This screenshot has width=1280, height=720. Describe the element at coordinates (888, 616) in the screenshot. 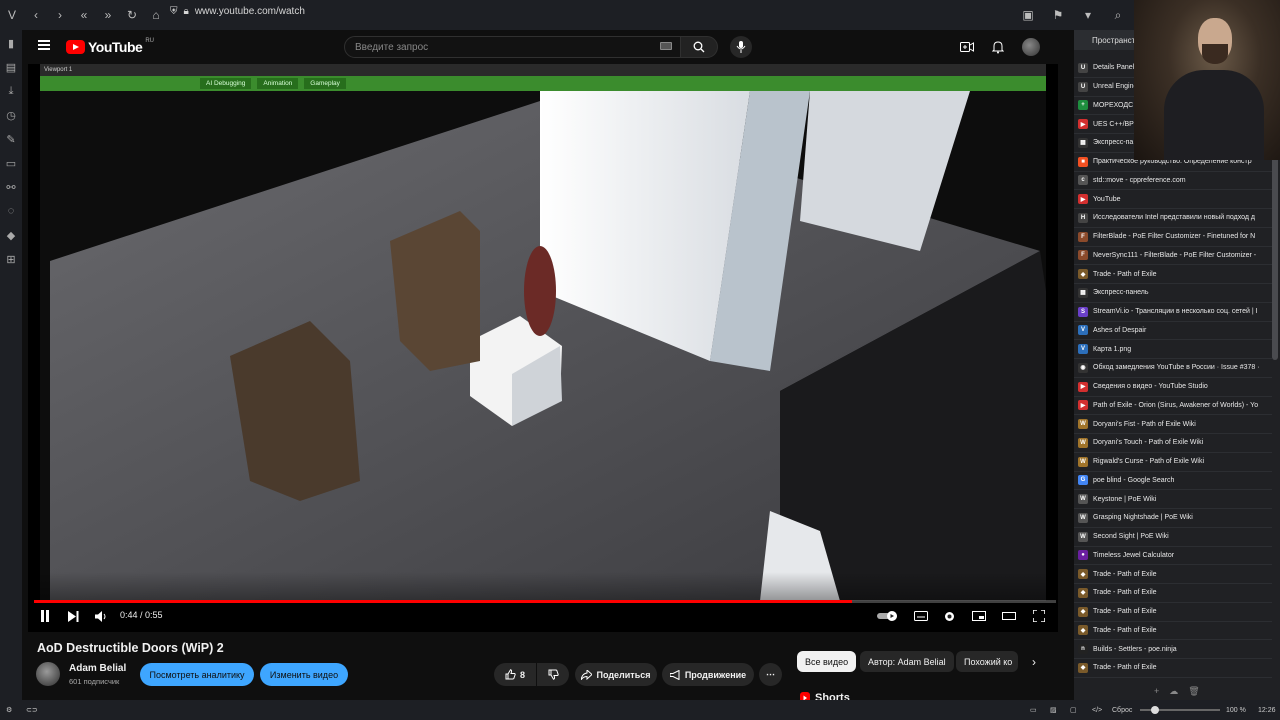

I see `autoplay-toggle` at that location.